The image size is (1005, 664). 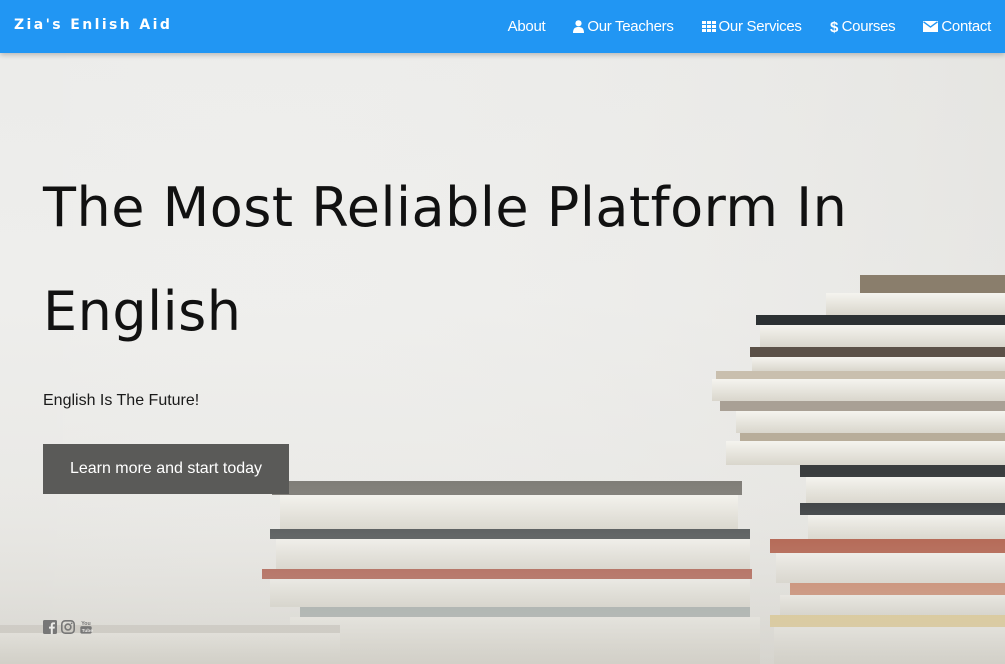 What do you see at coordinates (708, 26) in the screenshot?
I see `grid-icon` at bounding box center [708, 26].